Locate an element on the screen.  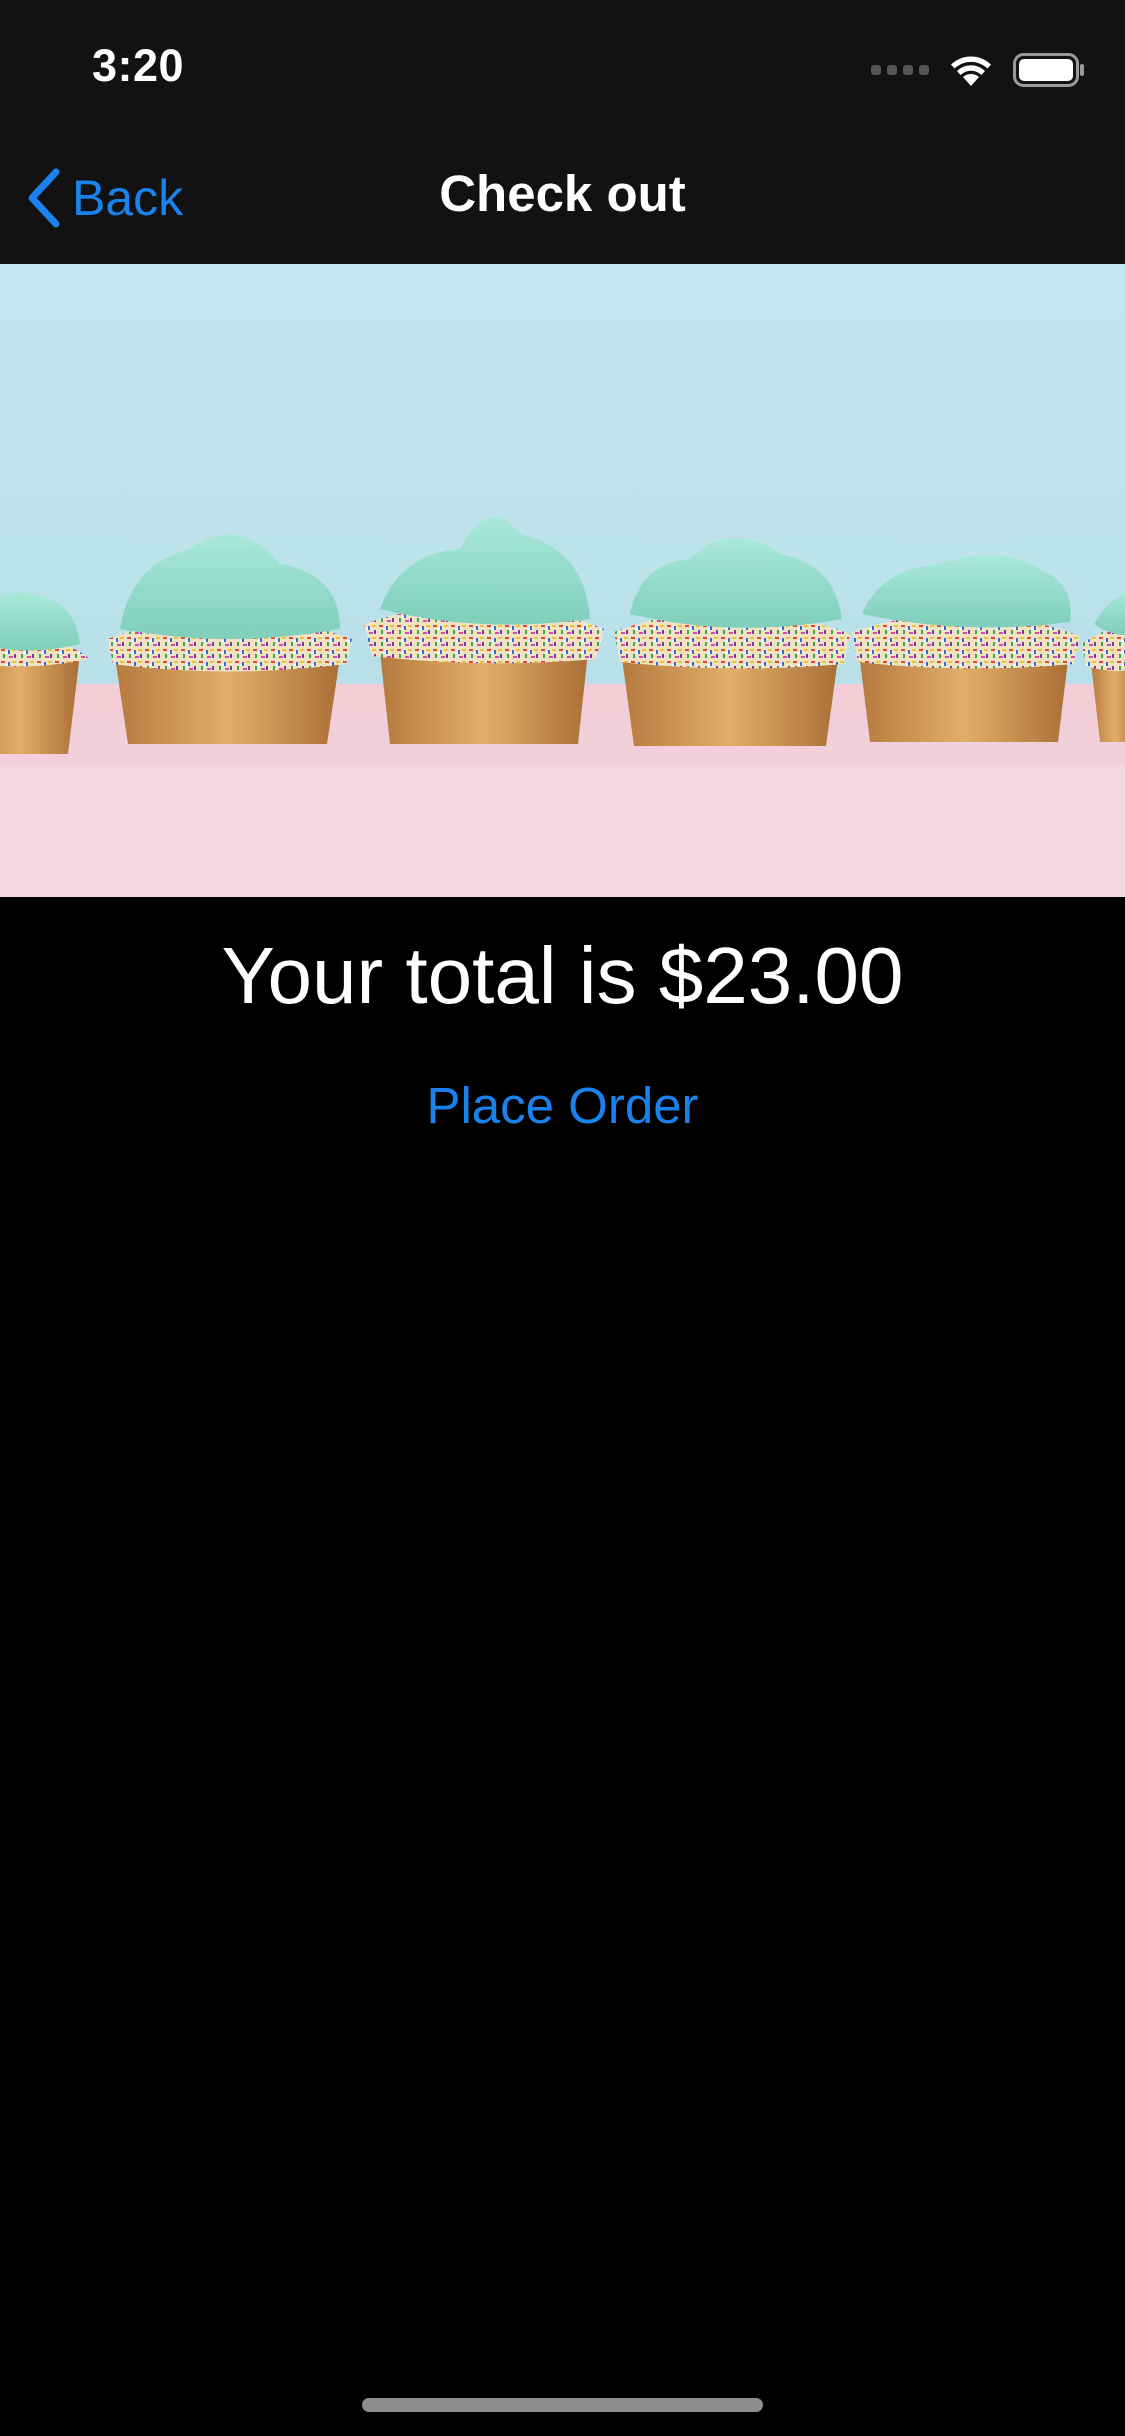
status-icons is located at coordinates (978, 70).